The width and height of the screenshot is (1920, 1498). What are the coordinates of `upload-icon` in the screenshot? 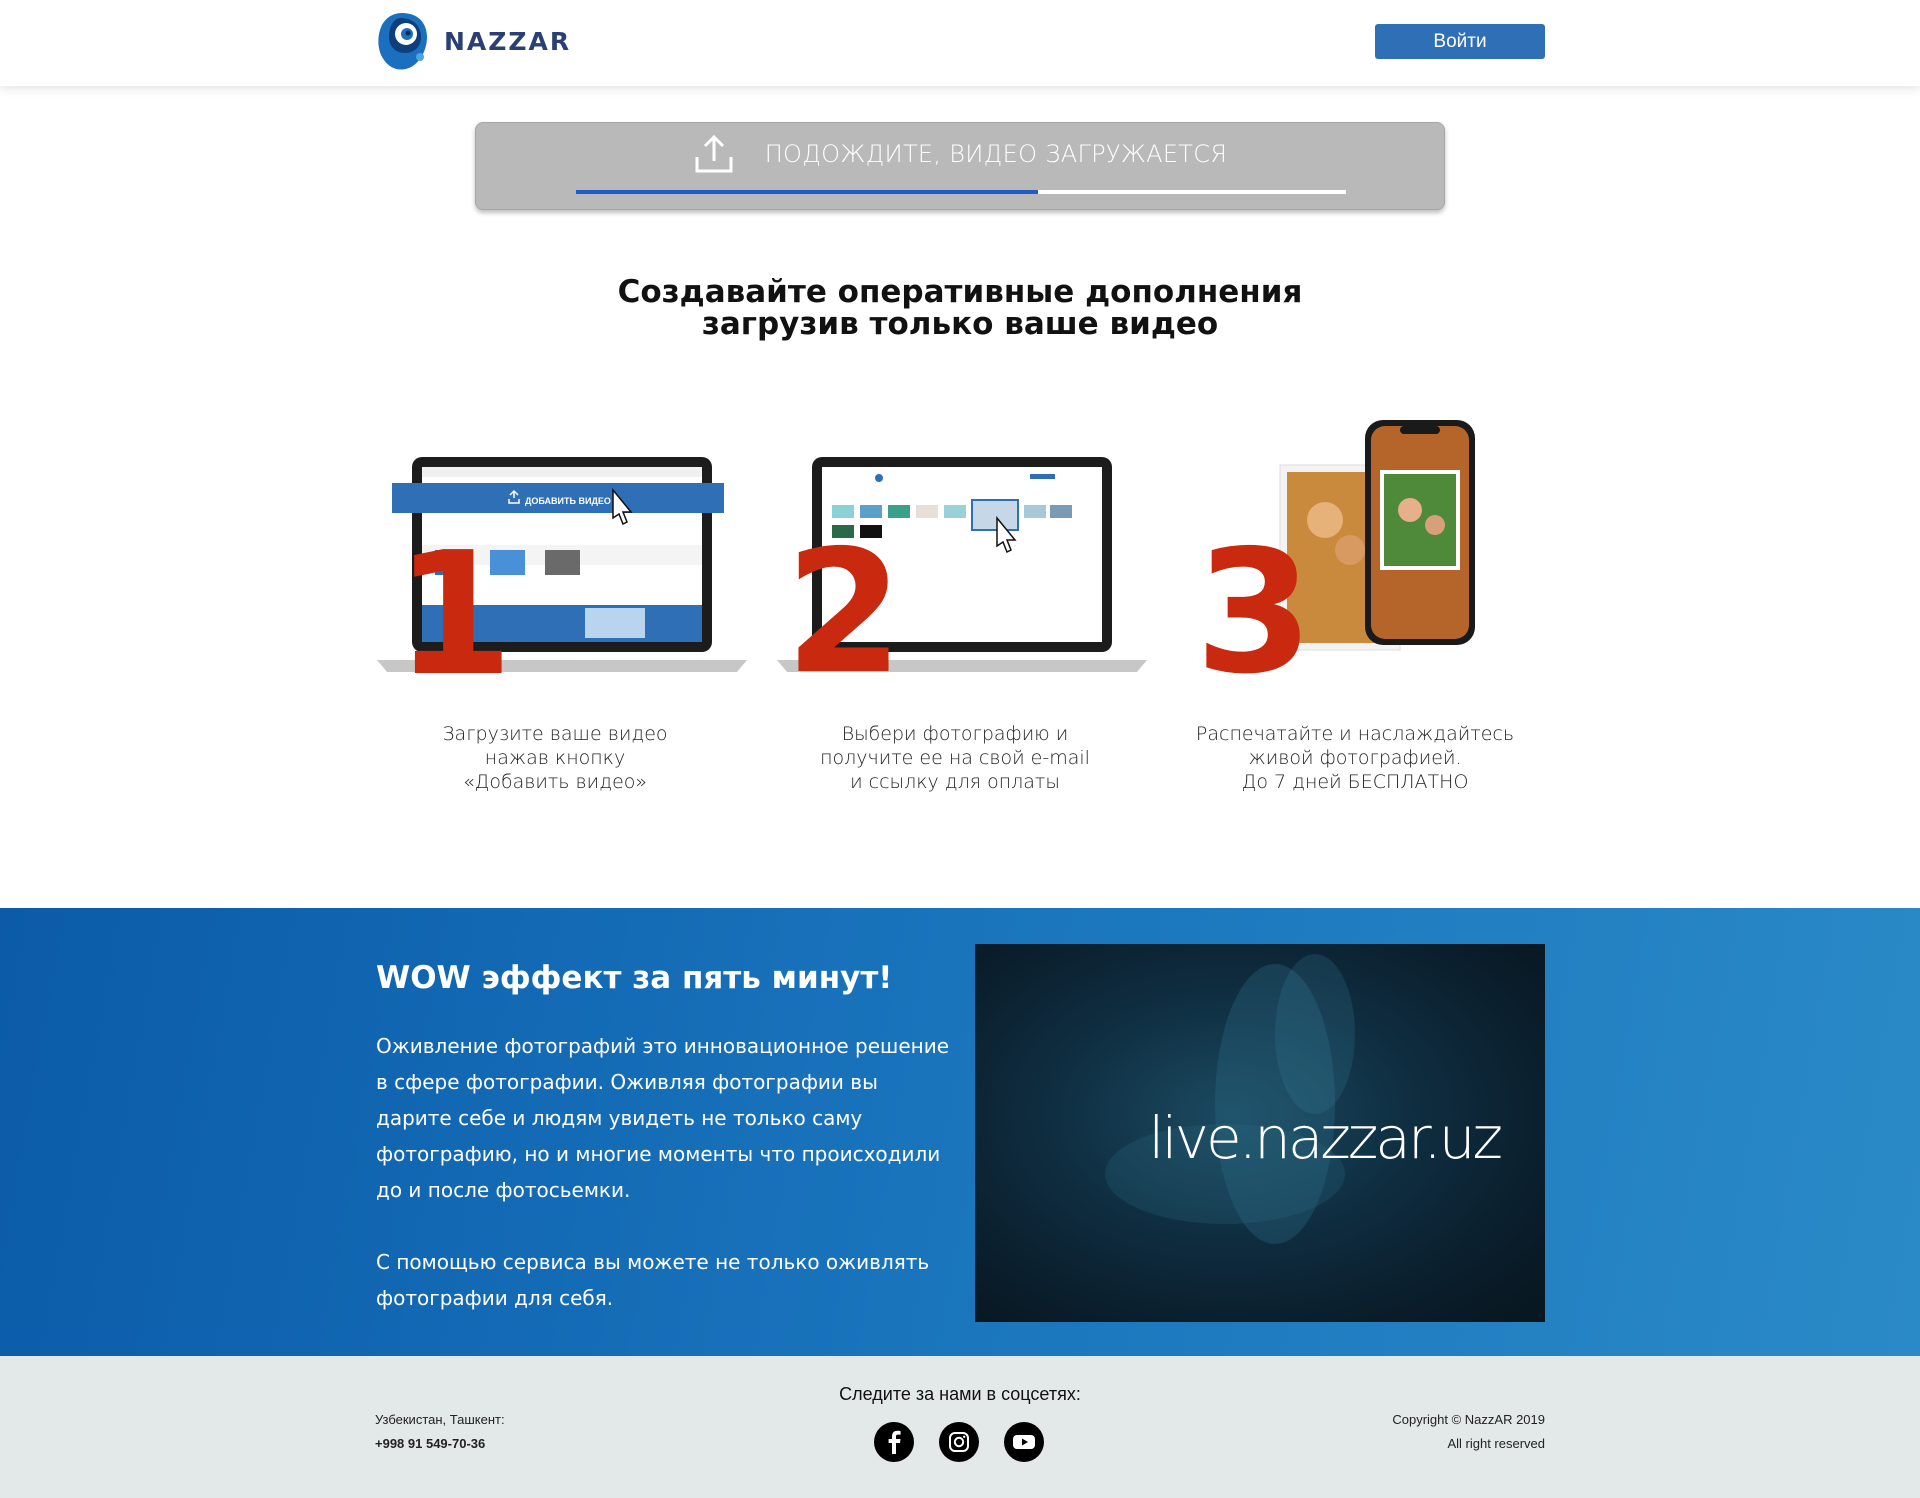 It's located at (714, 153).